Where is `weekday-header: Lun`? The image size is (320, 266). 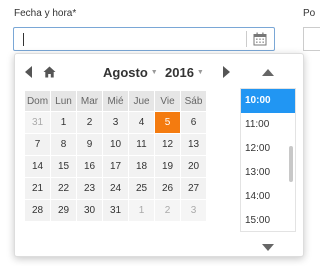 weekday-header: Lun is located at coordinates (63, 101).